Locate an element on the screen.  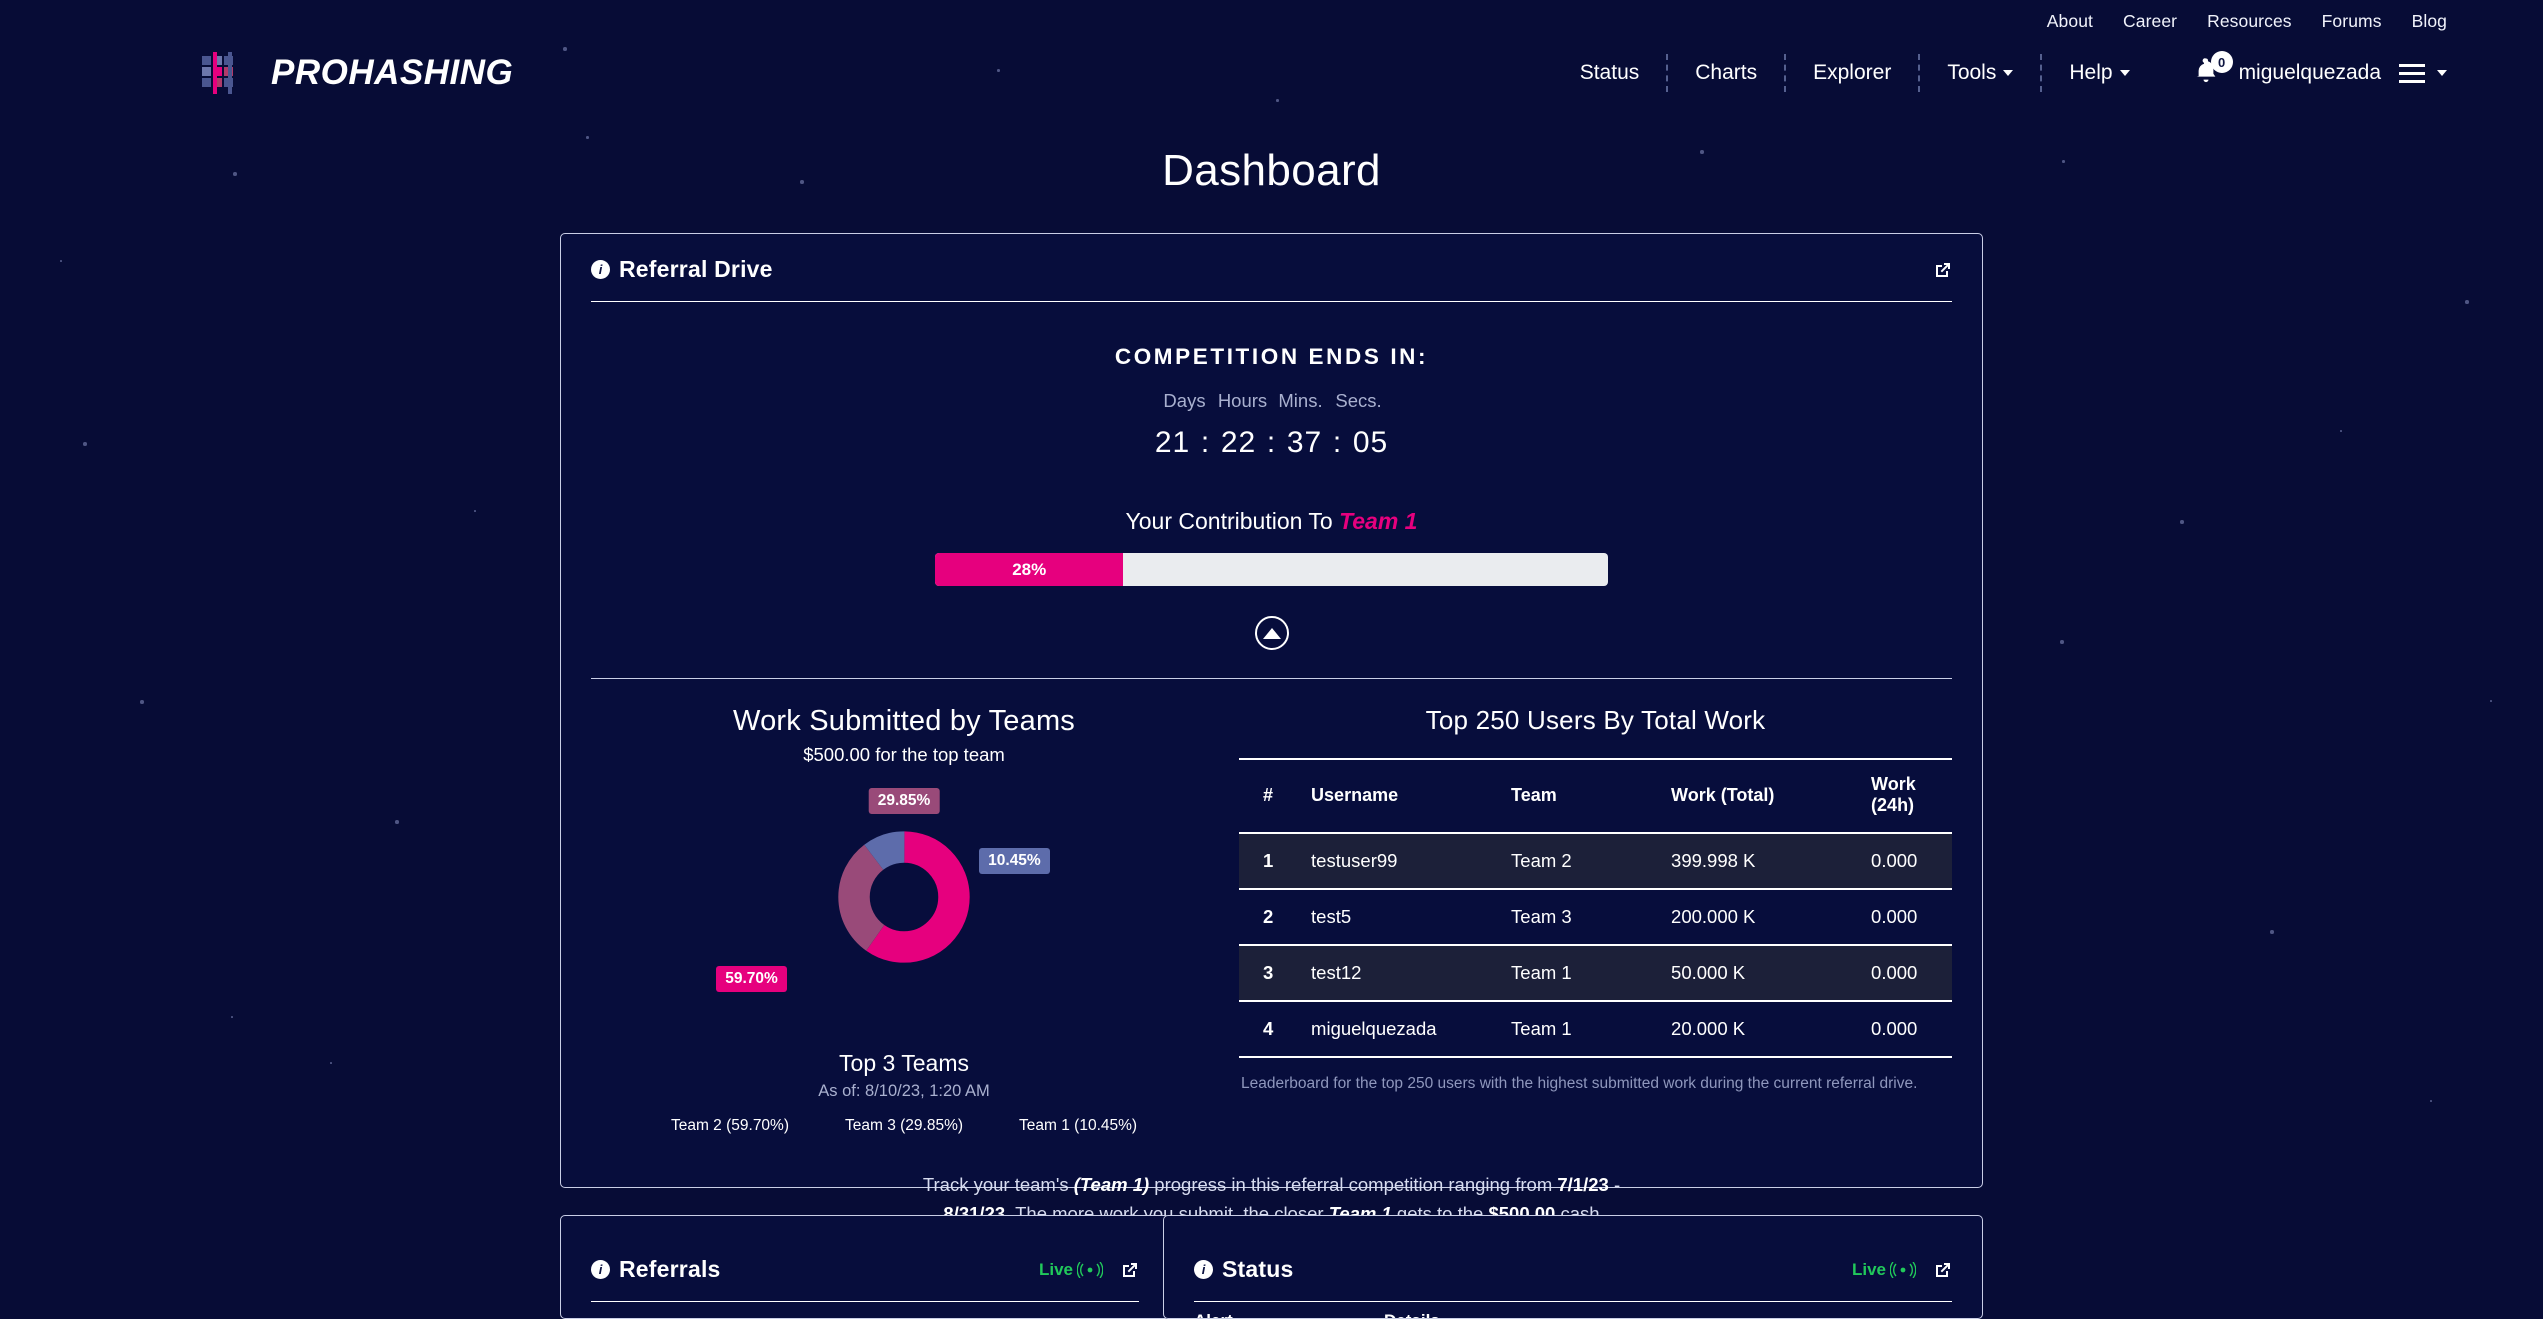
table-row: 1 testuser99 Team 2 399.998 K 0.000 is located at coordinates (1595, 861).